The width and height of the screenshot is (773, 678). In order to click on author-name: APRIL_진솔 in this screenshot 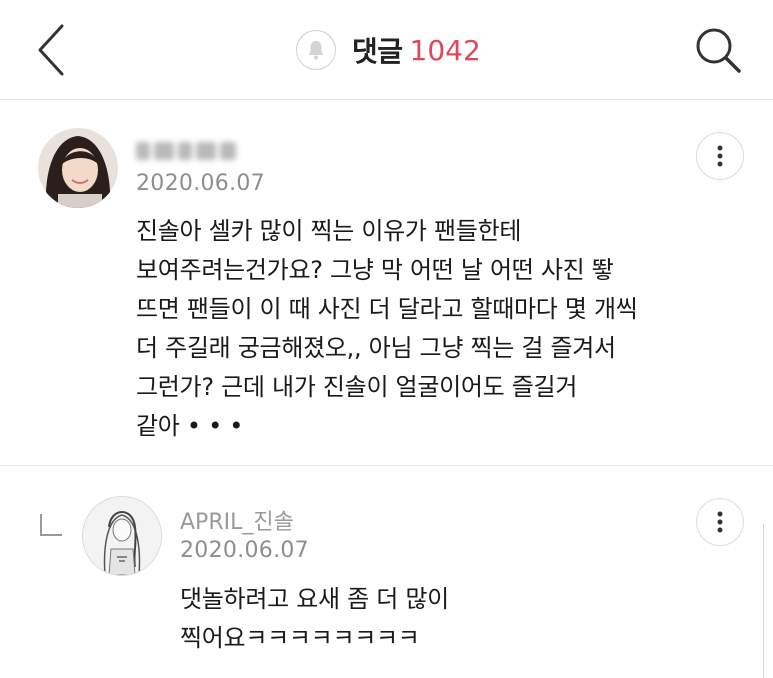, I will do `click(237, 520)`.